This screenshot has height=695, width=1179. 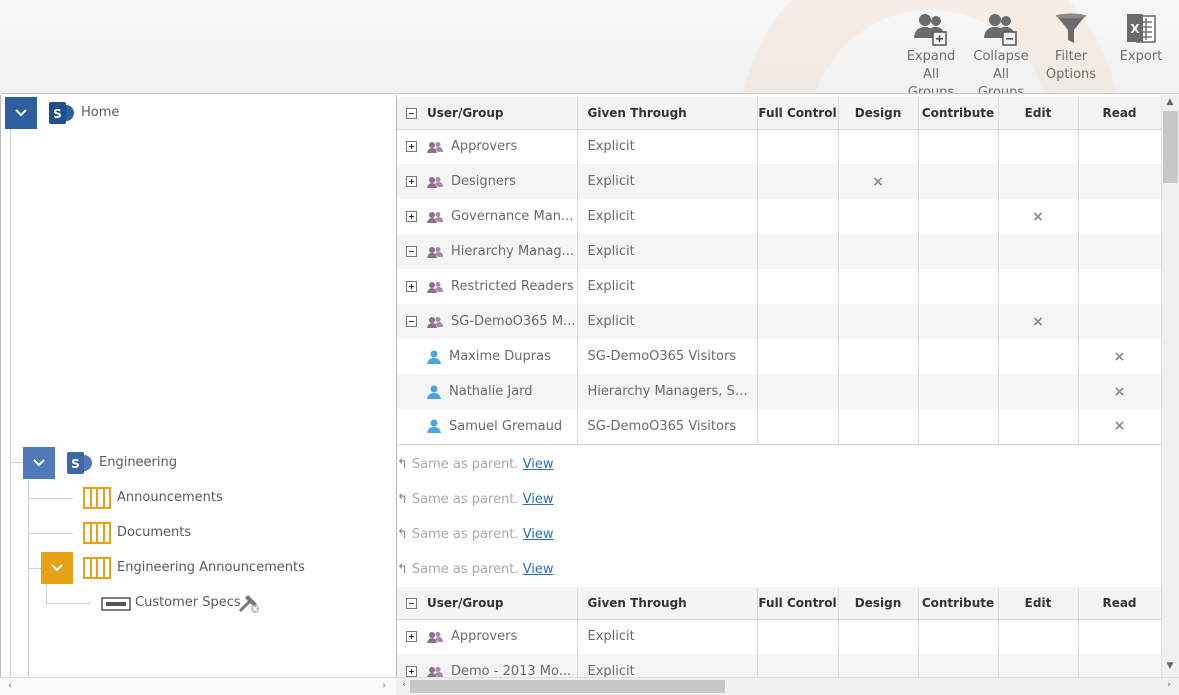 I want to click on tree-item-announcements: Announcements, so click(x=170, y=497).